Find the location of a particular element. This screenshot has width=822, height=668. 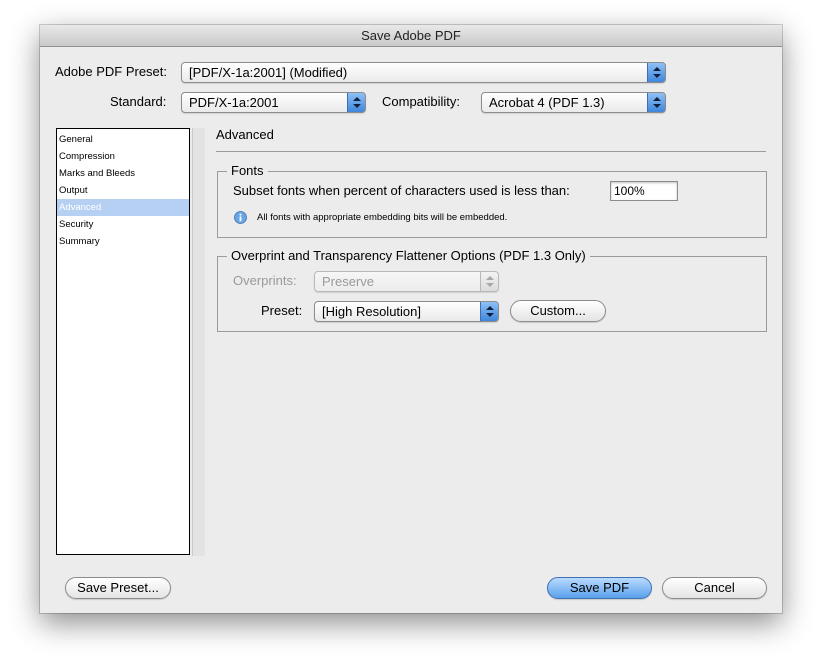

overprints-value: Preserve is located at coordinates (348, 281).